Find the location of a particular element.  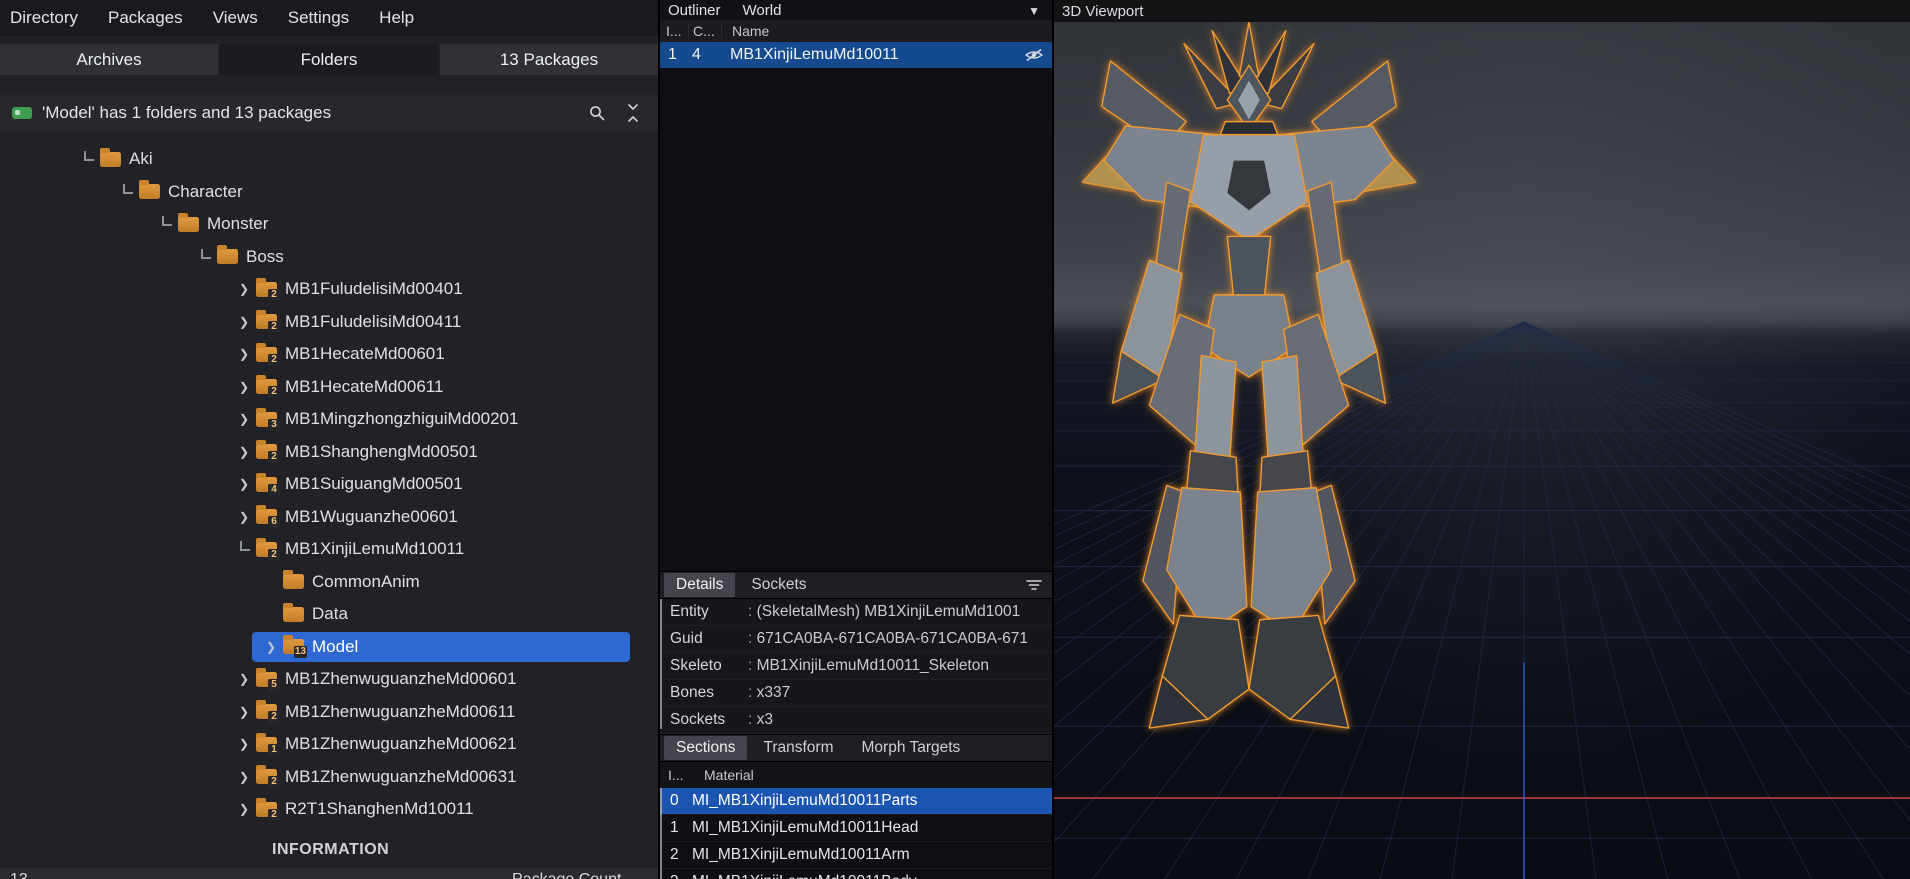

menu-bar: Directory Packages Views Settings Help is located at coordinates (329, 18).